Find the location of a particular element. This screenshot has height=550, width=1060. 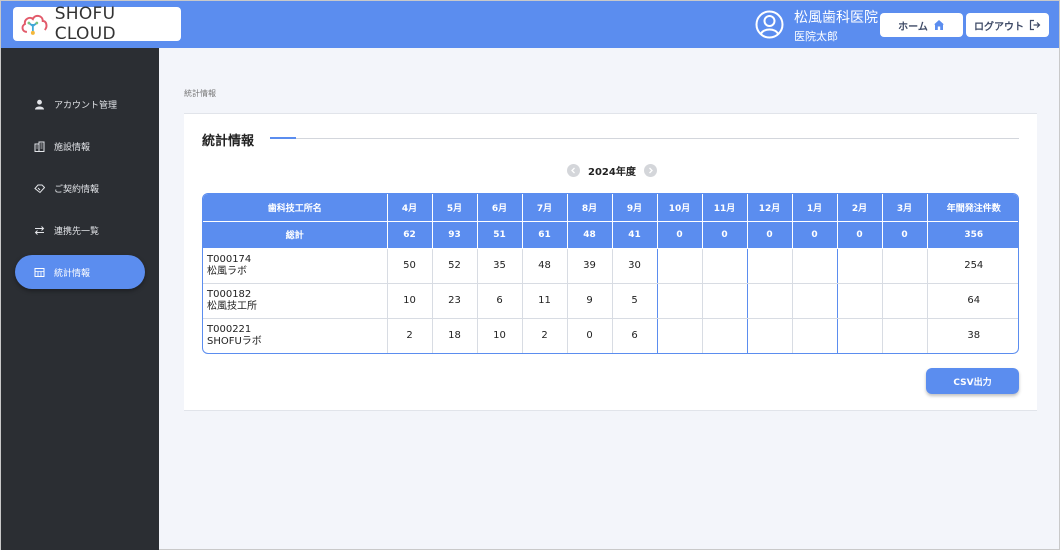

page-title: 統計情報 is located at coordinates (228, 141).